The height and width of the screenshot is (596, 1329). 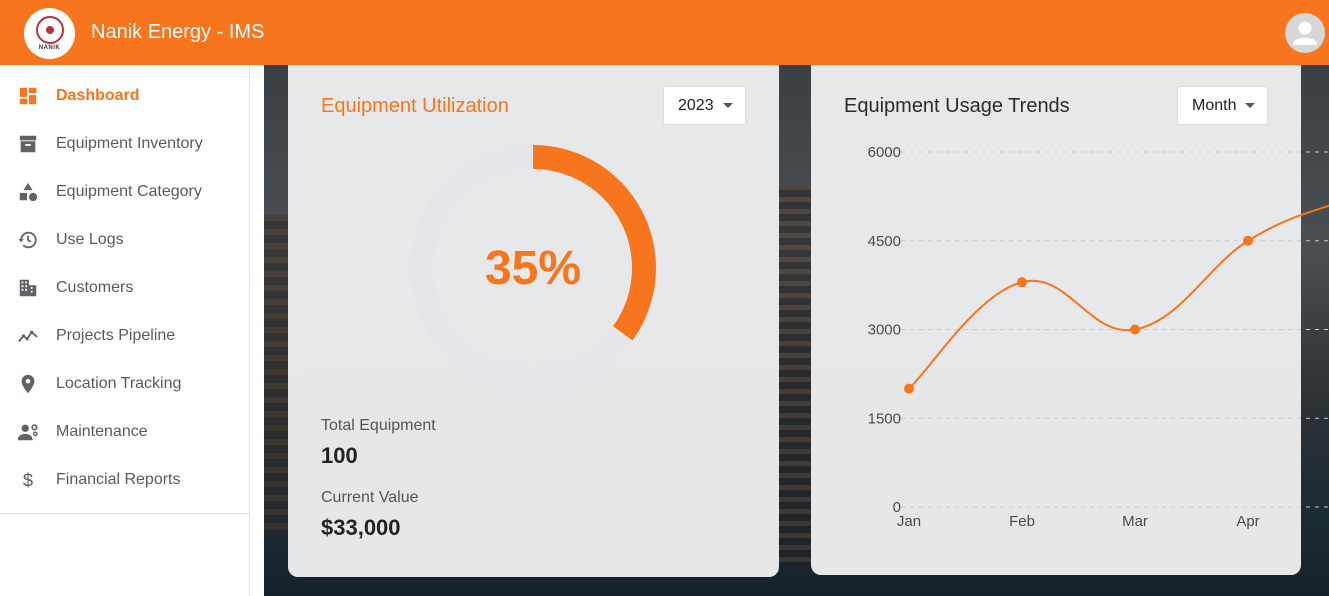 I want to click on history-icon, so click(x=28, y=240).